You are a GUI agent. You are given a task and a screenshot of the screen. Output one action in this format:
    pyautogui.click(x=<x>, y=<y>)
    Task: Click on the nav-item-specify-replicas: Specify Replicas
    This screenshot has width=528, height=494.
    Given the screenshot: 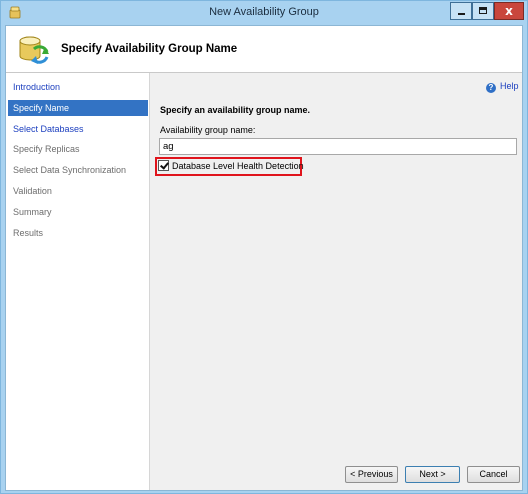 What is the action you would take?
    pyautogui.click(x=46, y=149)
    